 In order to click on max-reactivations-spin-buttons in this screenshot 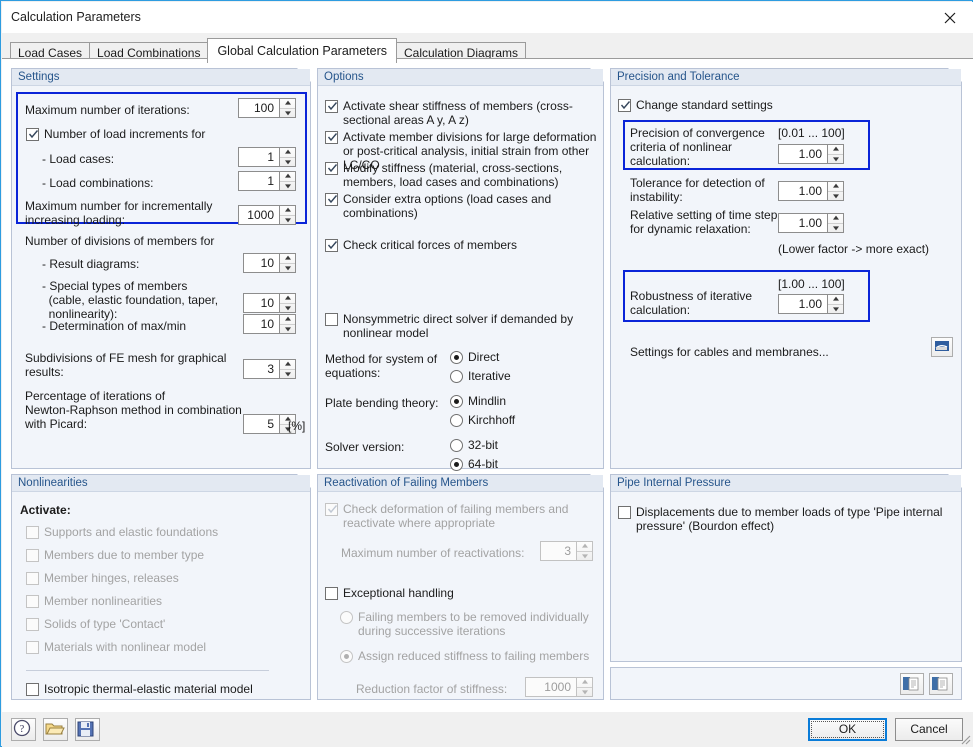, I will do `click(585, 551)`.